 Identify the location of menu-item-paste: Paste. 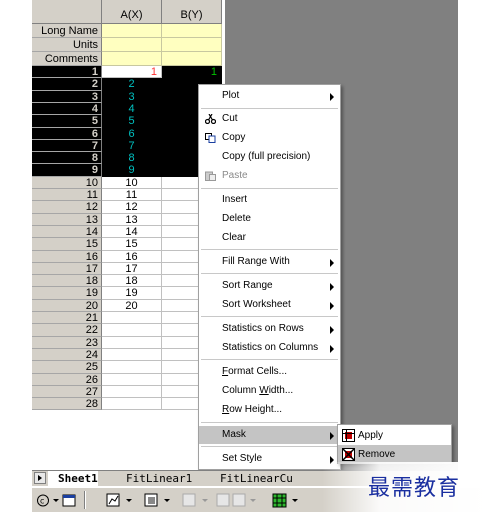
(269, 176).